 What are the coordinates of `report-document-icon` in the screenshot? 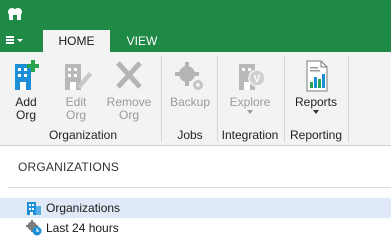 It's located at (317, 76).